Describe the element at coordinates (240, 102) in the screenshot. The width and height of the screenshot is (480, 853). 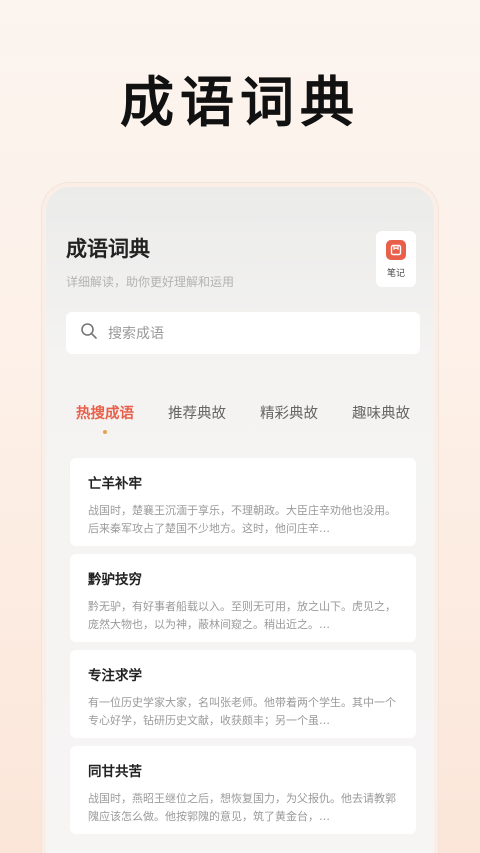
I see `promo-title: 成语词典` at that location.